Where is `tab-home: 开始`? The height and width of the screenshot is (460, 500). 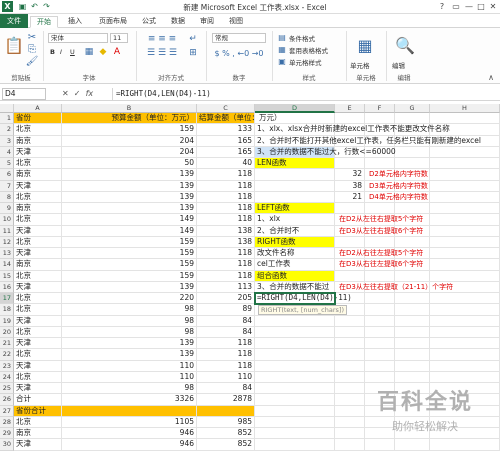 tab-home: 开始 is located at coordinates (44, 22).